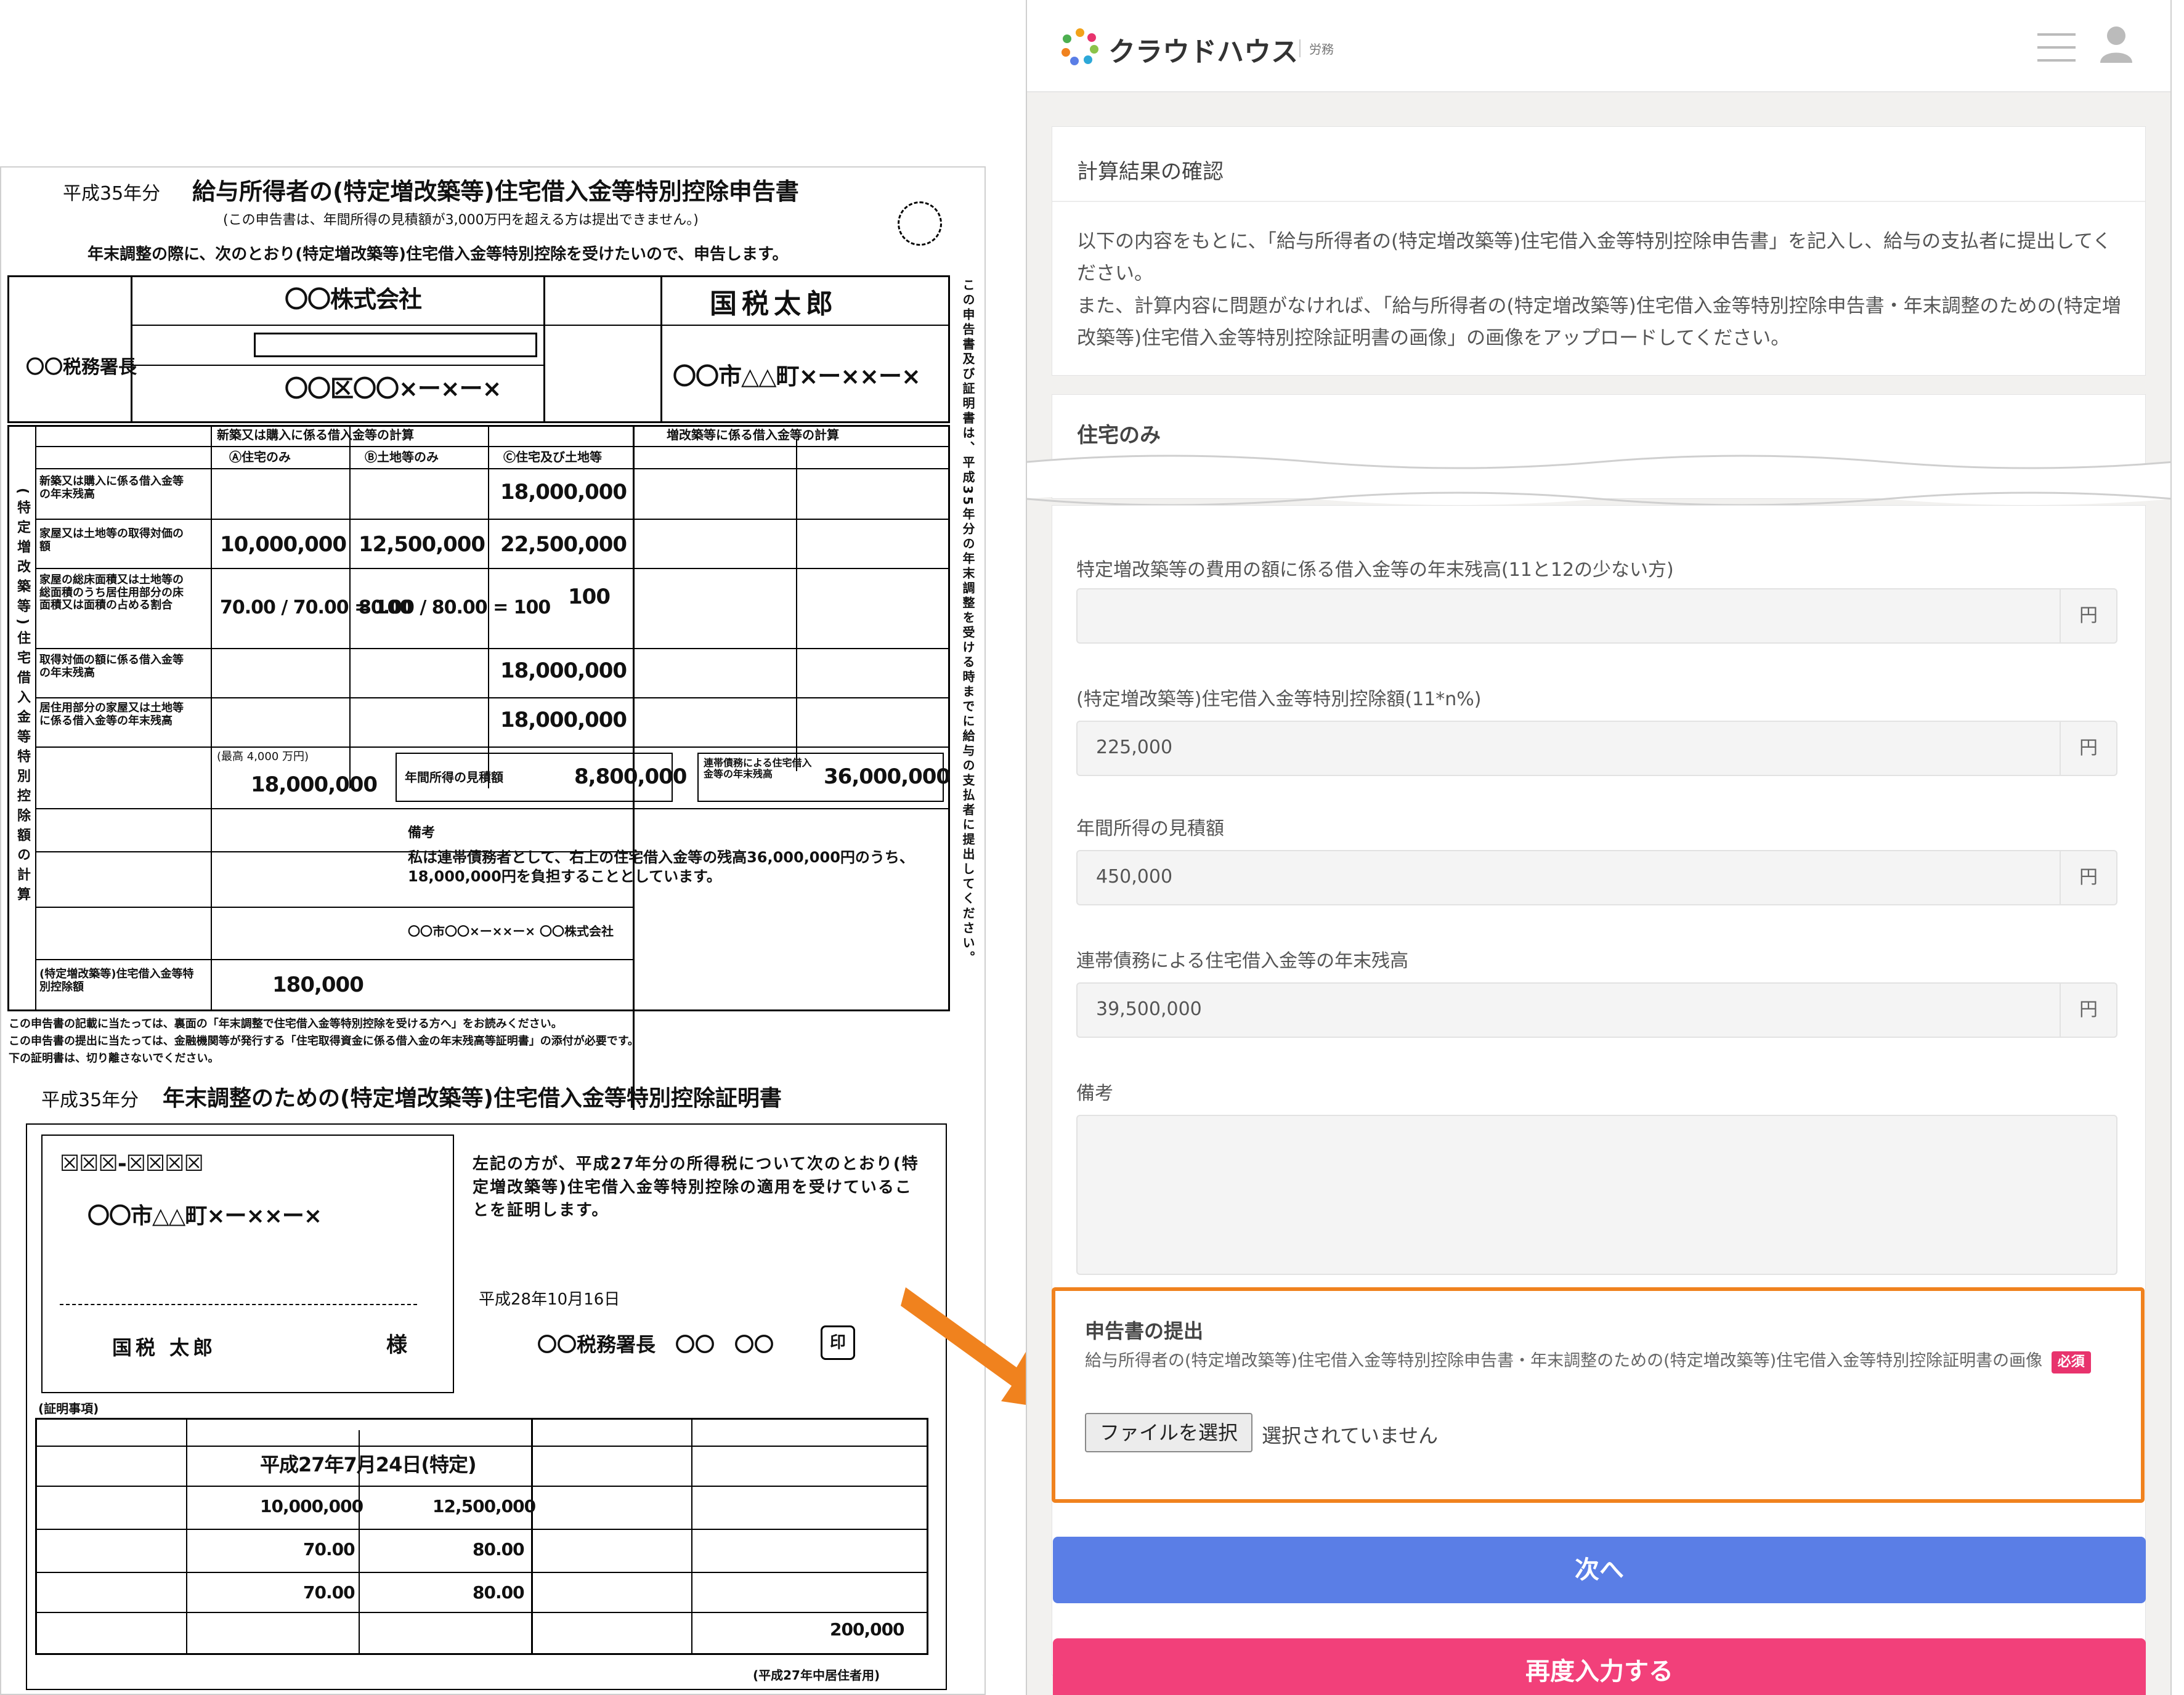 The width and height of the screenshot is (2184, 1695). What do you see at coordinates (816, 1675) in the screenshot?
I see `cert-footer: (平成27年中居住者用)` at bounding box center [816, 1675].